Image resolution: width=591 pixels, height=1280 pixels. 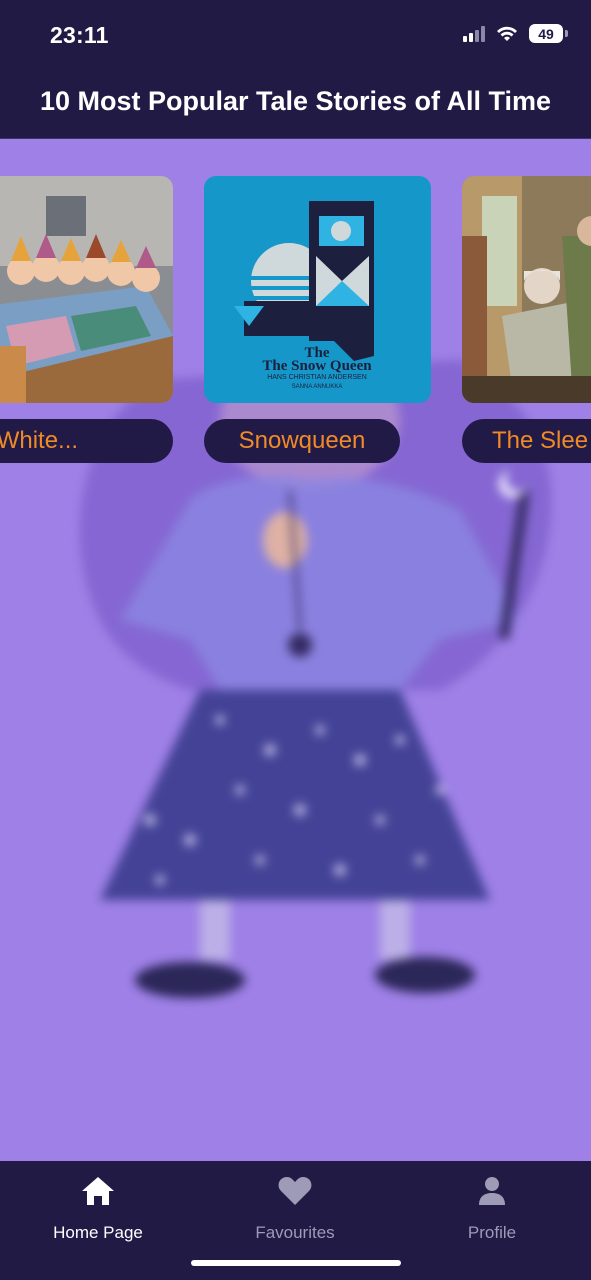 What do you see at coordinates (98, 1191) in the screenshot?
I see `home-icon` at bounding box center [98, 1191].